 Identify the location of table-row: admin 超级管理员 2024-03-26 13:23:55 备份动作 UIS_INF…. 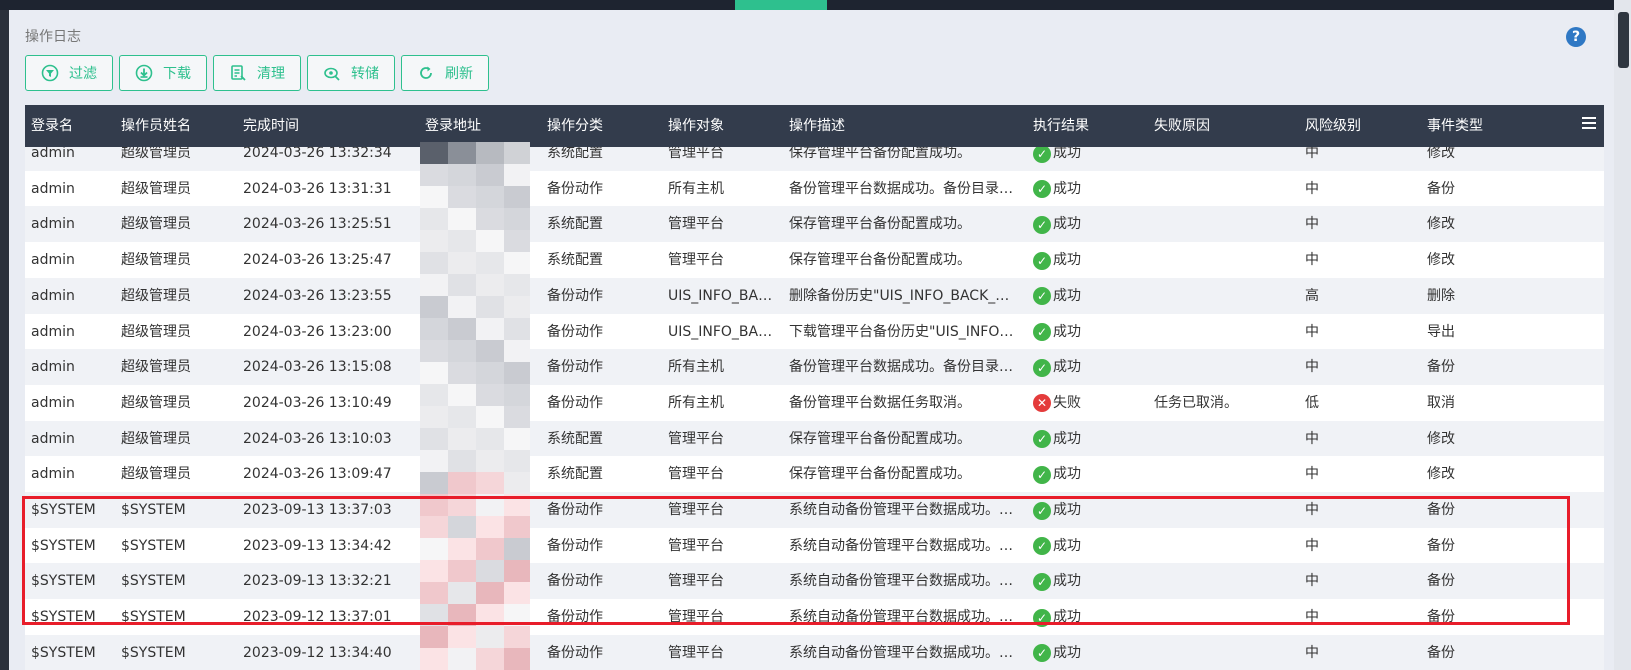
(814, 296).